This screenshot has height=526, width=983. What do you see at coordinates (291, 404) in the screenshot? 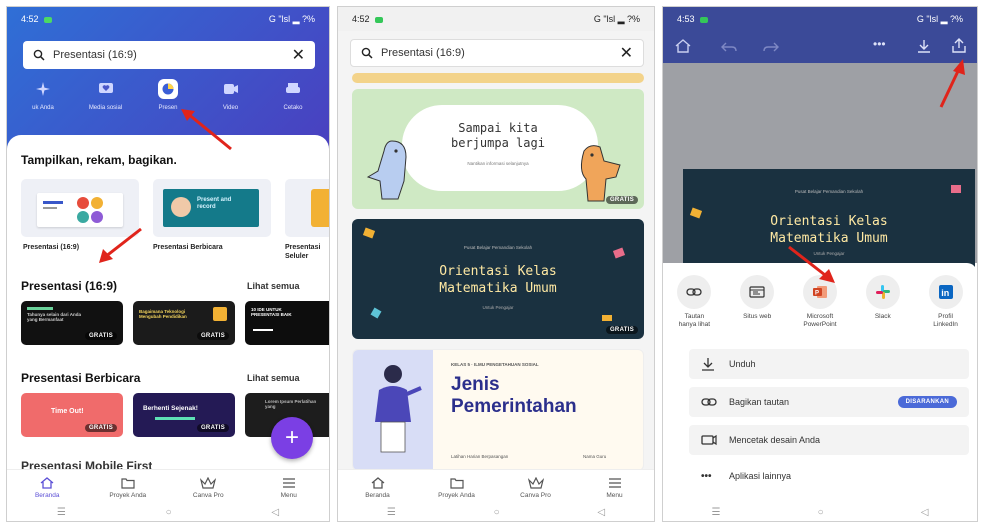
I see `thumbnail-text: Lorem Ipsum Perlatihan yang` at bounding box center [291, 404].